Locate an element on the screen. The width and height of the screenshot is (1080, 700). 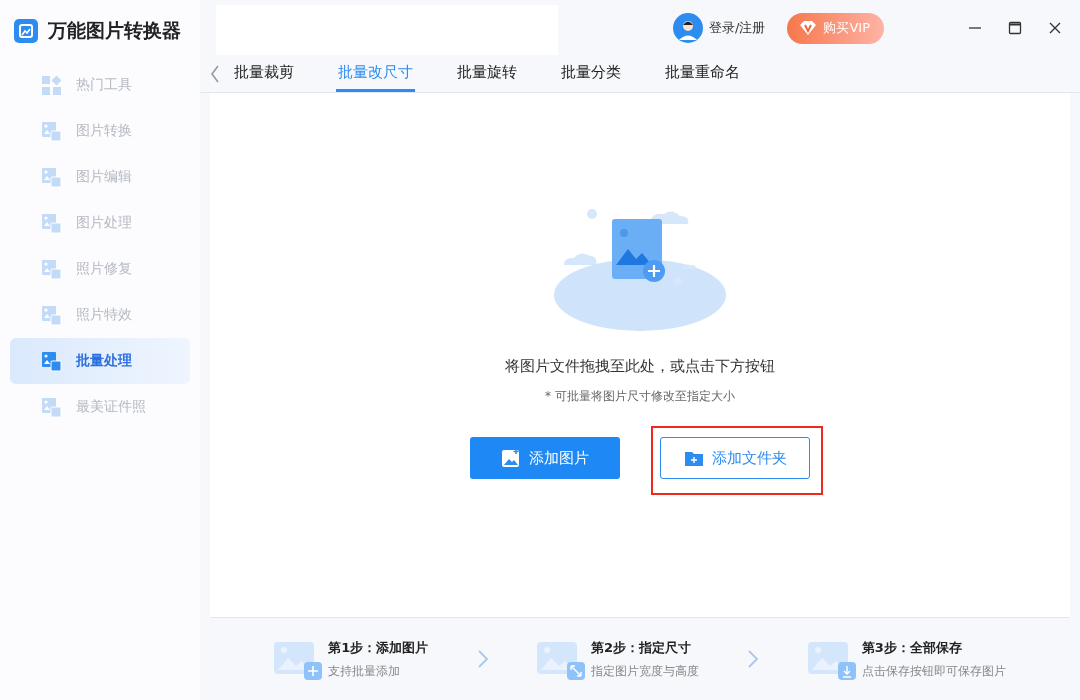
tab: 批量分类 is located at coordinates (591, 74).